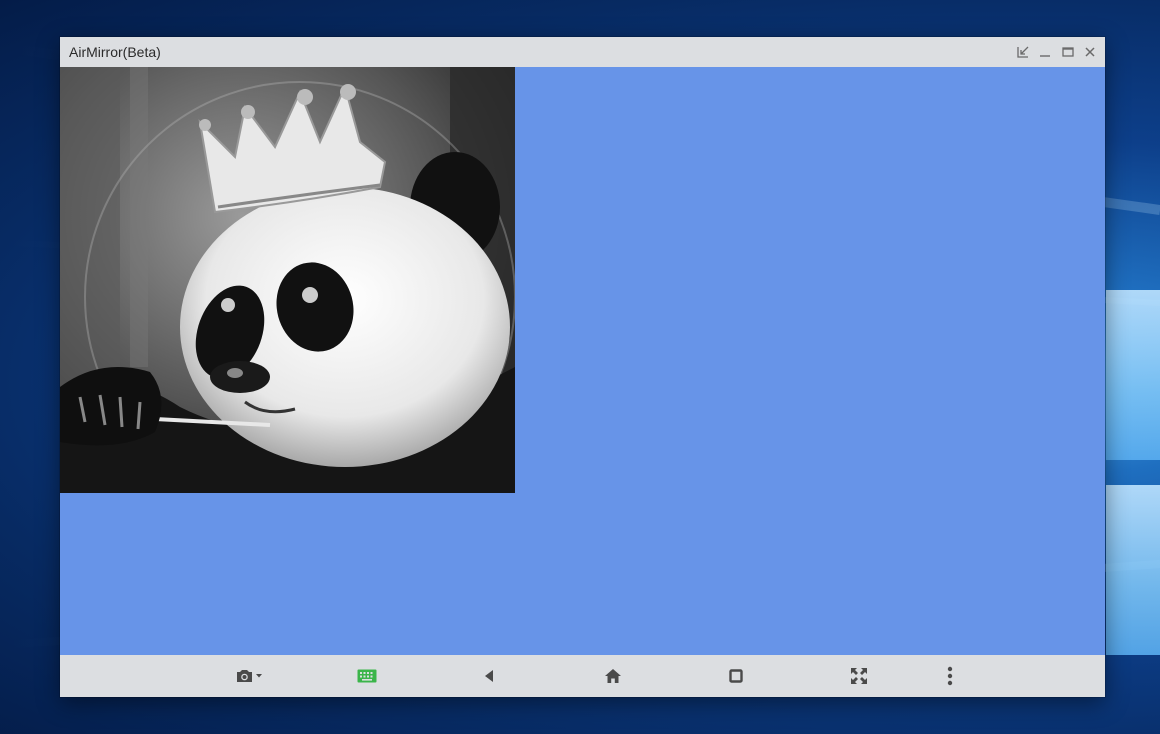 The width and height of the screenshot is (1160, 734). I want to click on screenshot-button, so click(250, 676).